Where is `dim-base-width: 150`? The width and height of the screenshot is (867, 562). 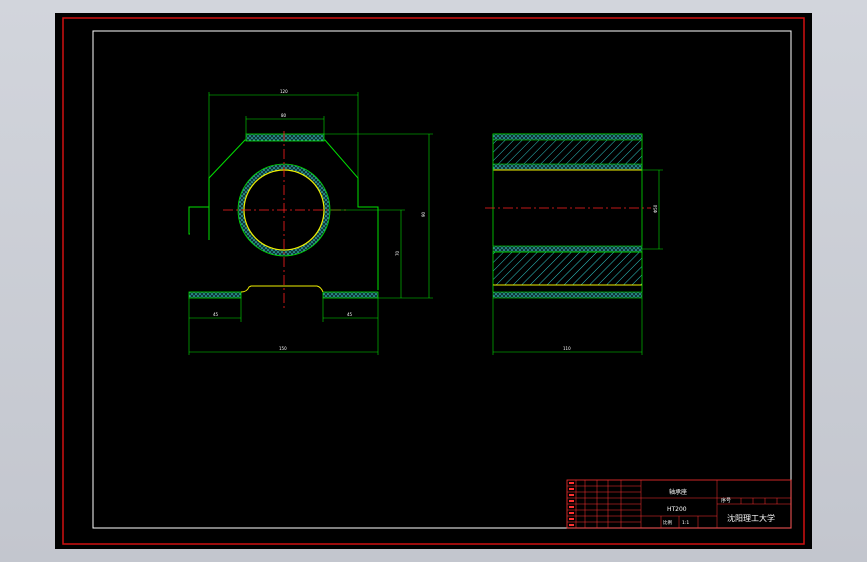 dim-base-width: 150 is located at coordinates (283, 348).